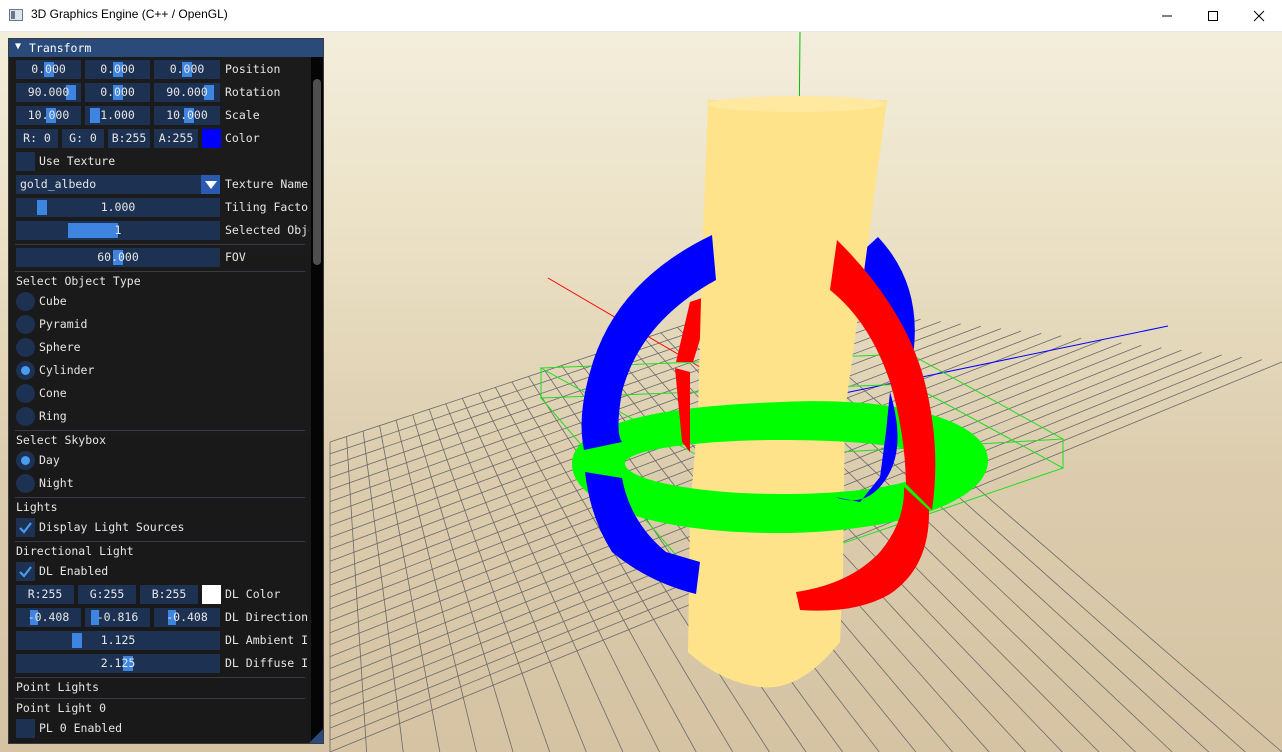 The width and height of the screenshot is (1282, 752). I want to click on color-g-field: G: 0, so click(83, 138).